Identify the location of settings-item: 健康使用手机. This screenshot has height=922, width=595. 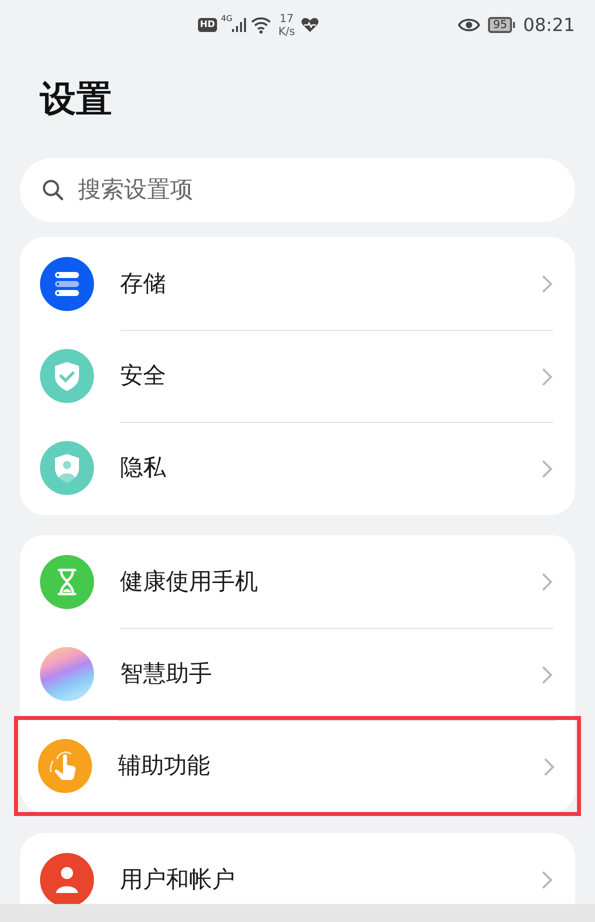
(297, 582).